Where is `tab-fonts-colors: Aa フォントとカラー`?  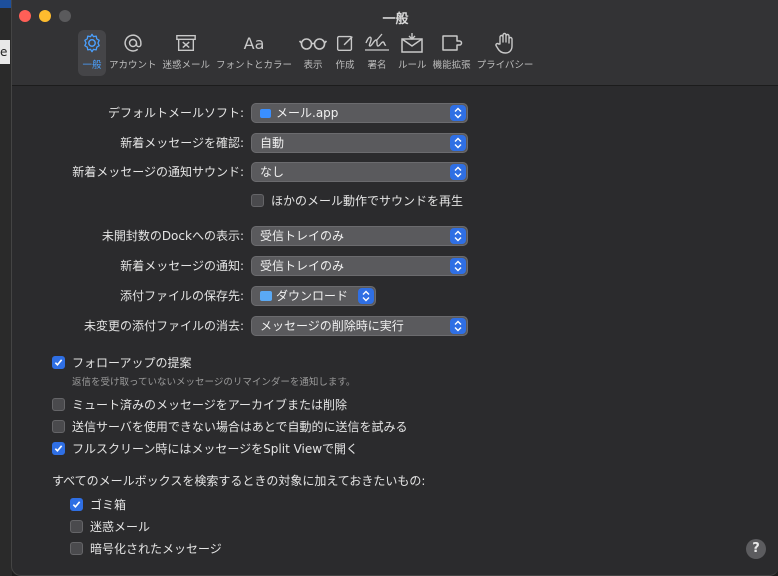 tab-fonts-colors: Aa フォントとカラー is located at coordinates (254, 53).